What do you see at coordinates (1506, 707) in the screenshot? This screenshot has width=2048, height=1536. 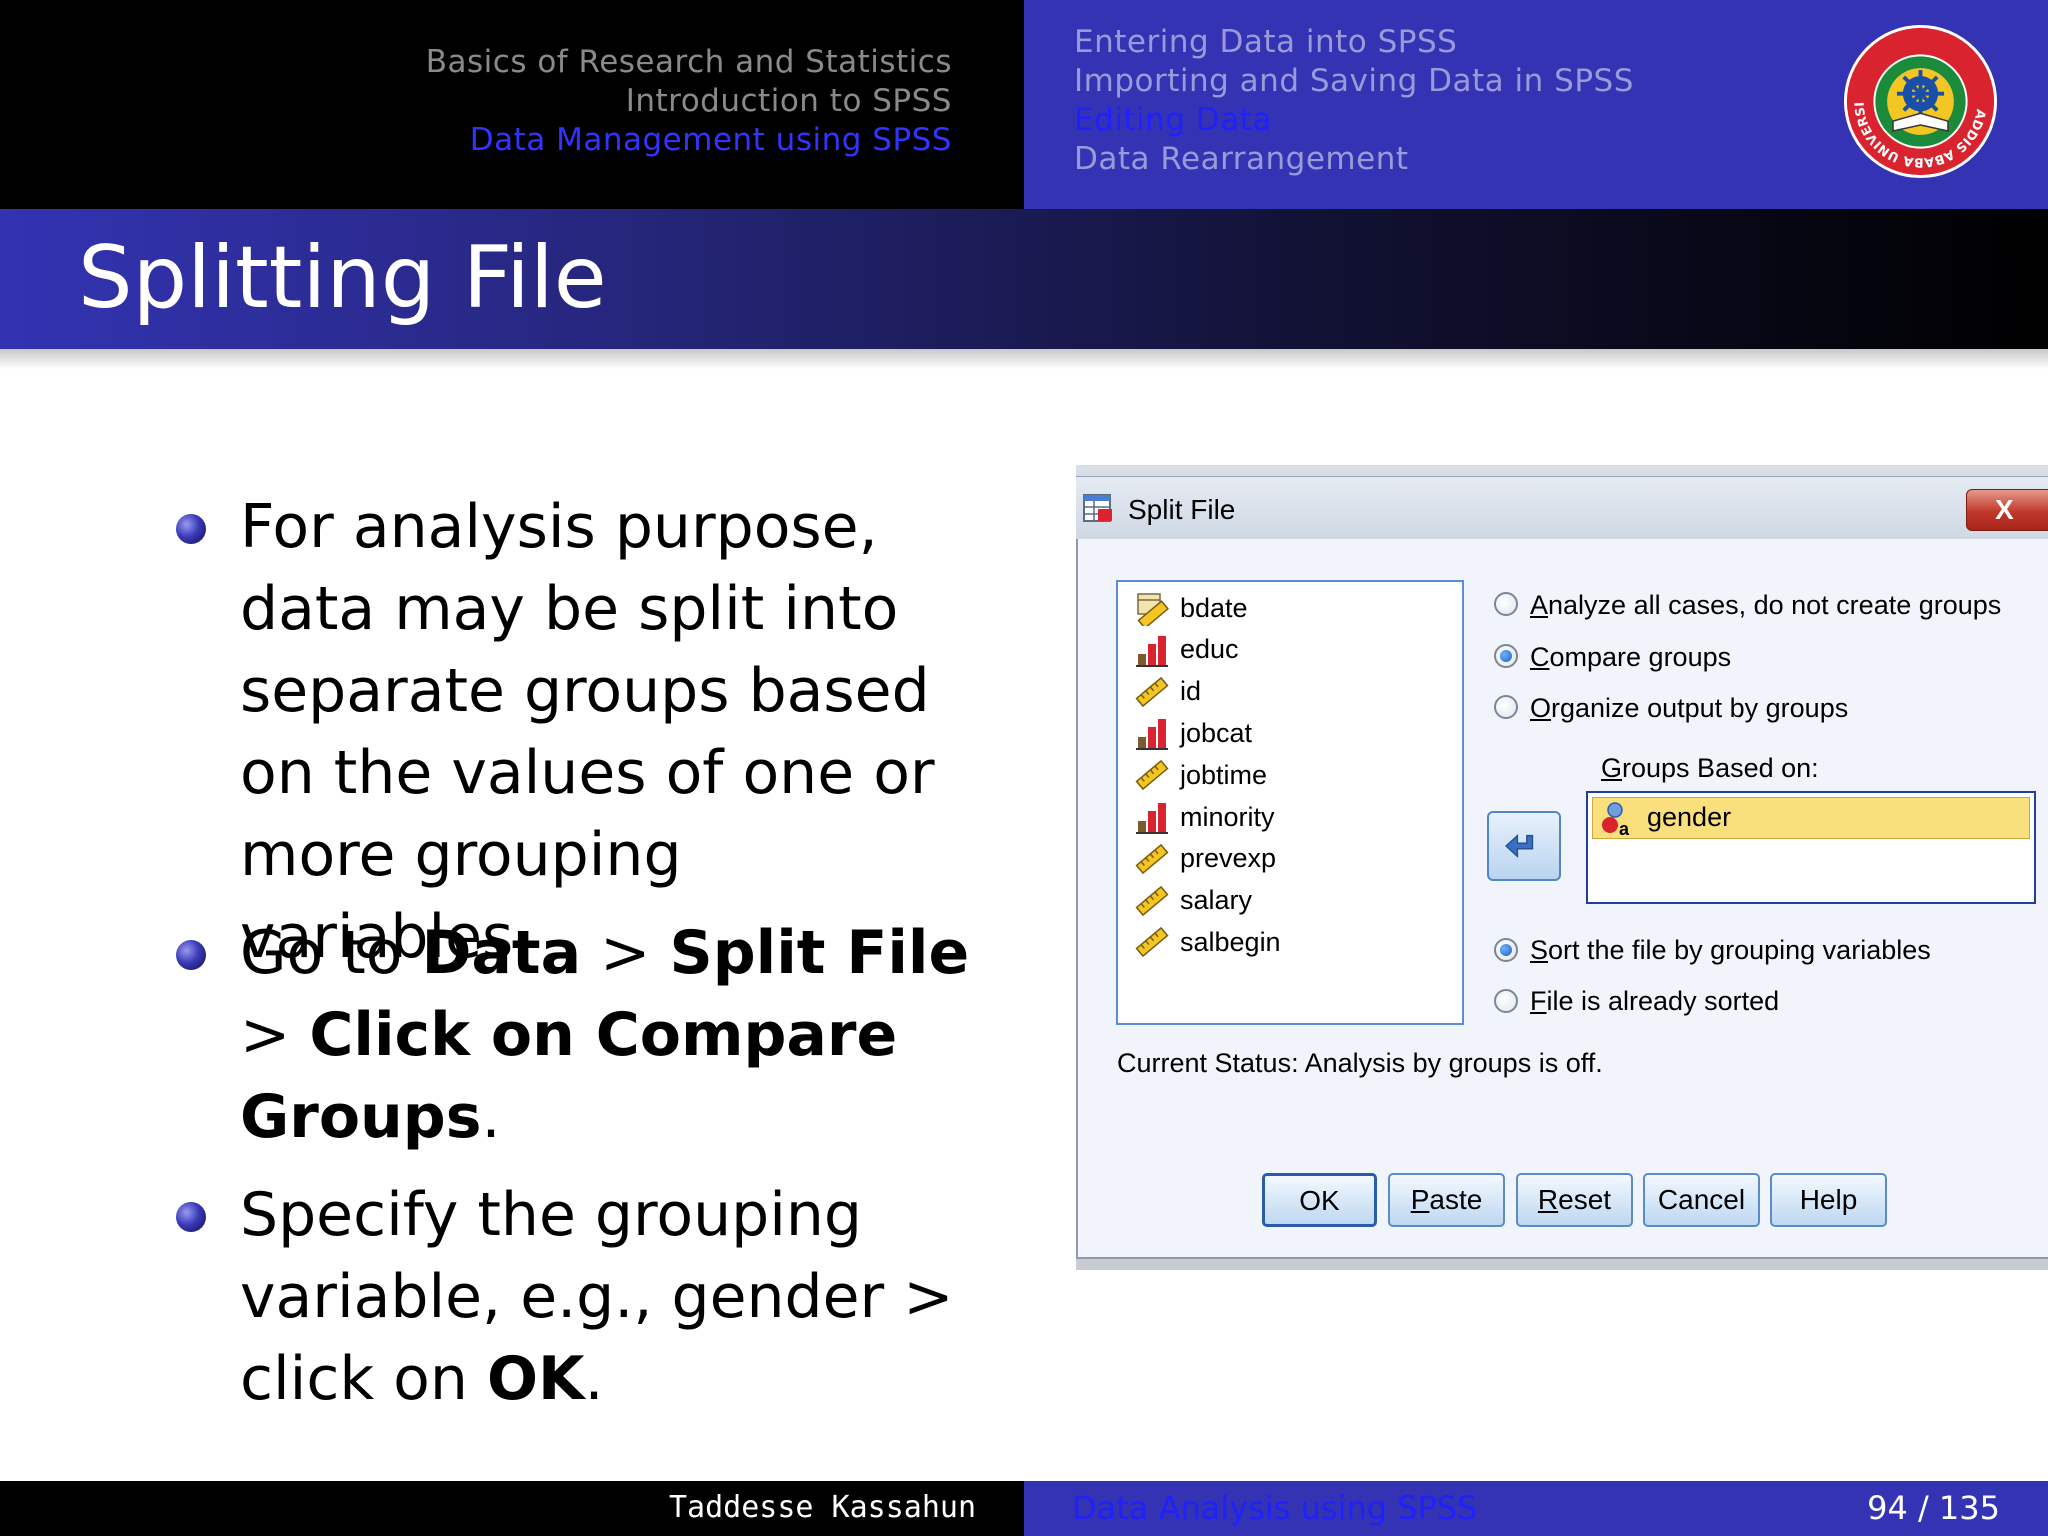 I see `radio-organize-output` at bounding box center [1506, 707].